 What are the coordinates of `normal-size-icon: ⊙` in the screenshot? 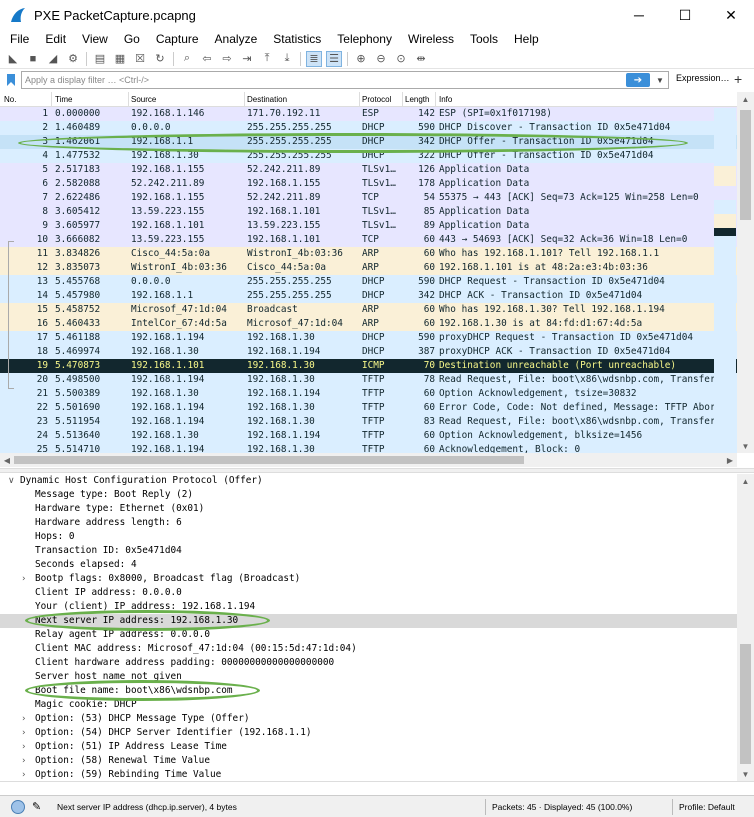 It's located at (401, 59).